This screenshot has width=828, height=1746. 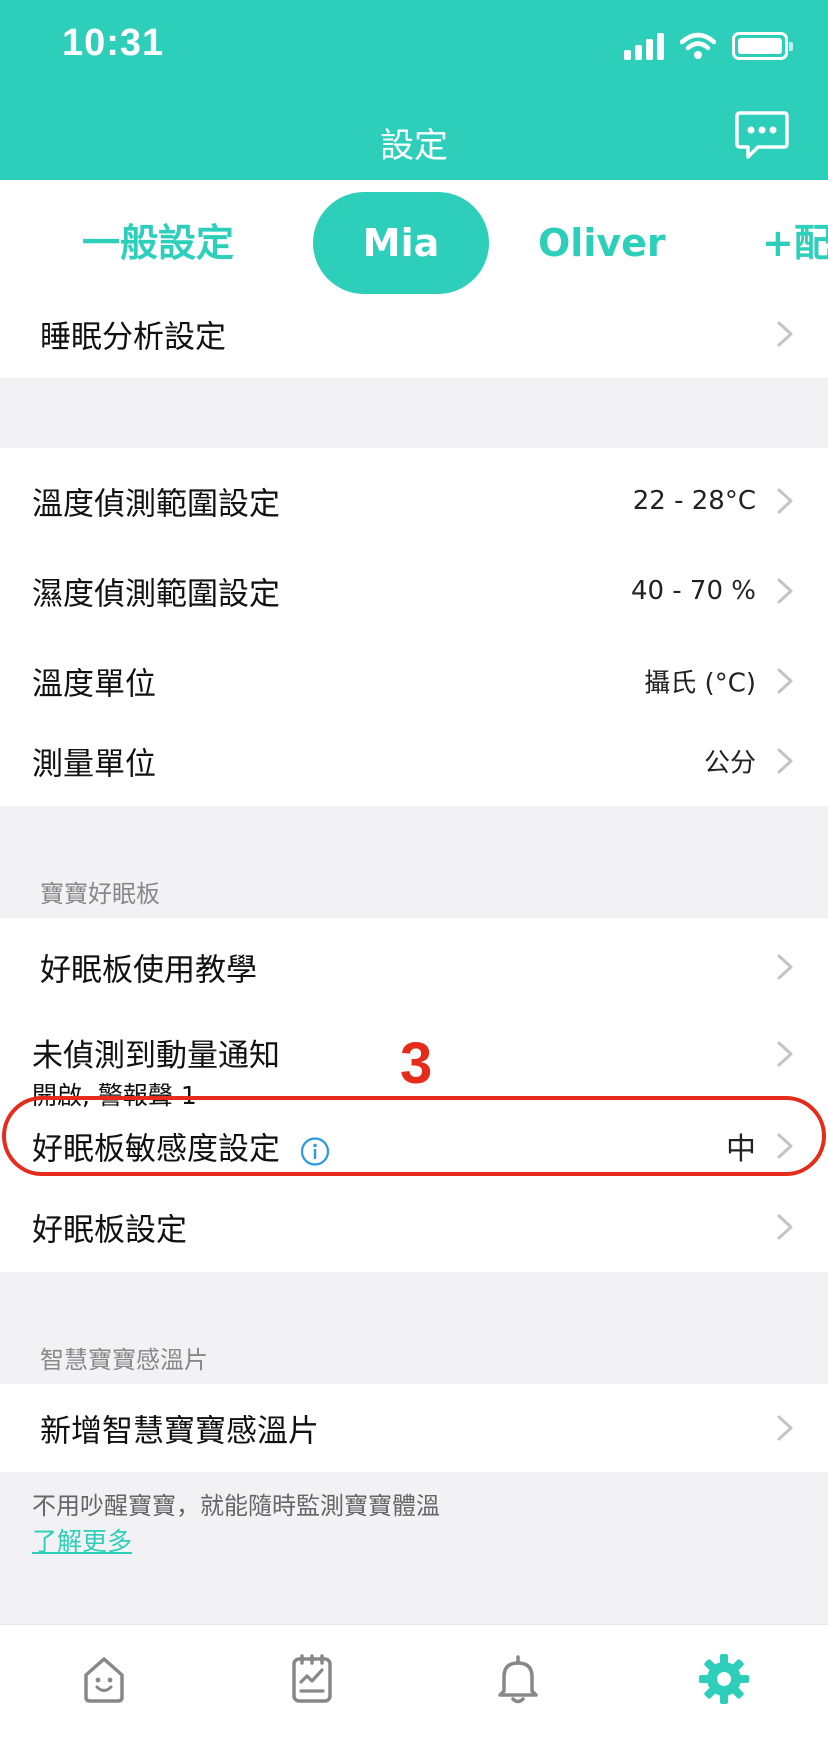 I want to click on sleep-section: 睡眠分析設定, so click(x=414, y=337).